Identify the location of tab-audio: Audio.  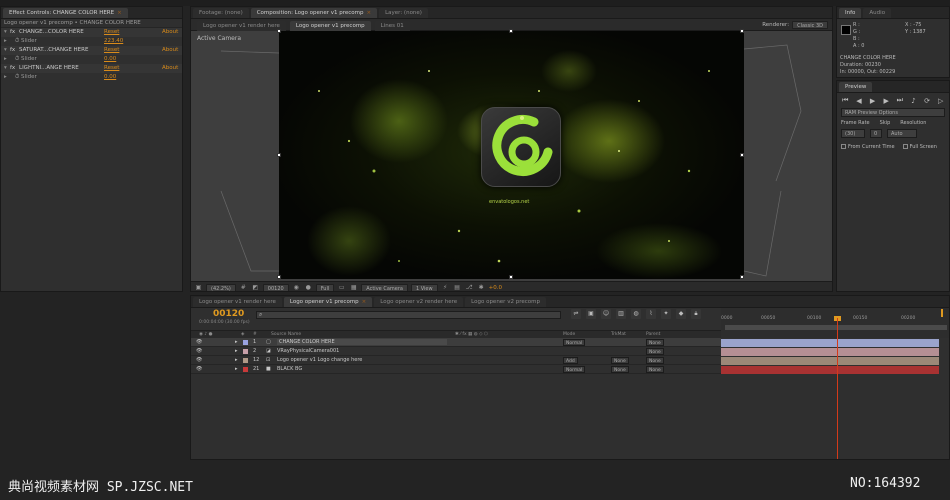
(877, 12).